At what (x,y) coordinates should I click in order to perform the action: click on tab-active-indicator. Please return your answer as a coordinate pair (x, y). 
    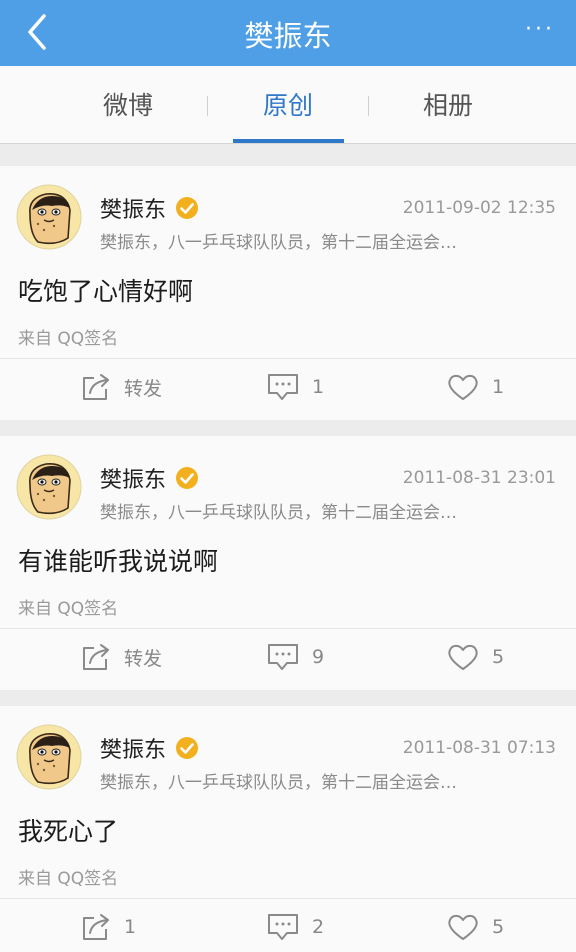
    Looking at the image, I should click on (288, 141).